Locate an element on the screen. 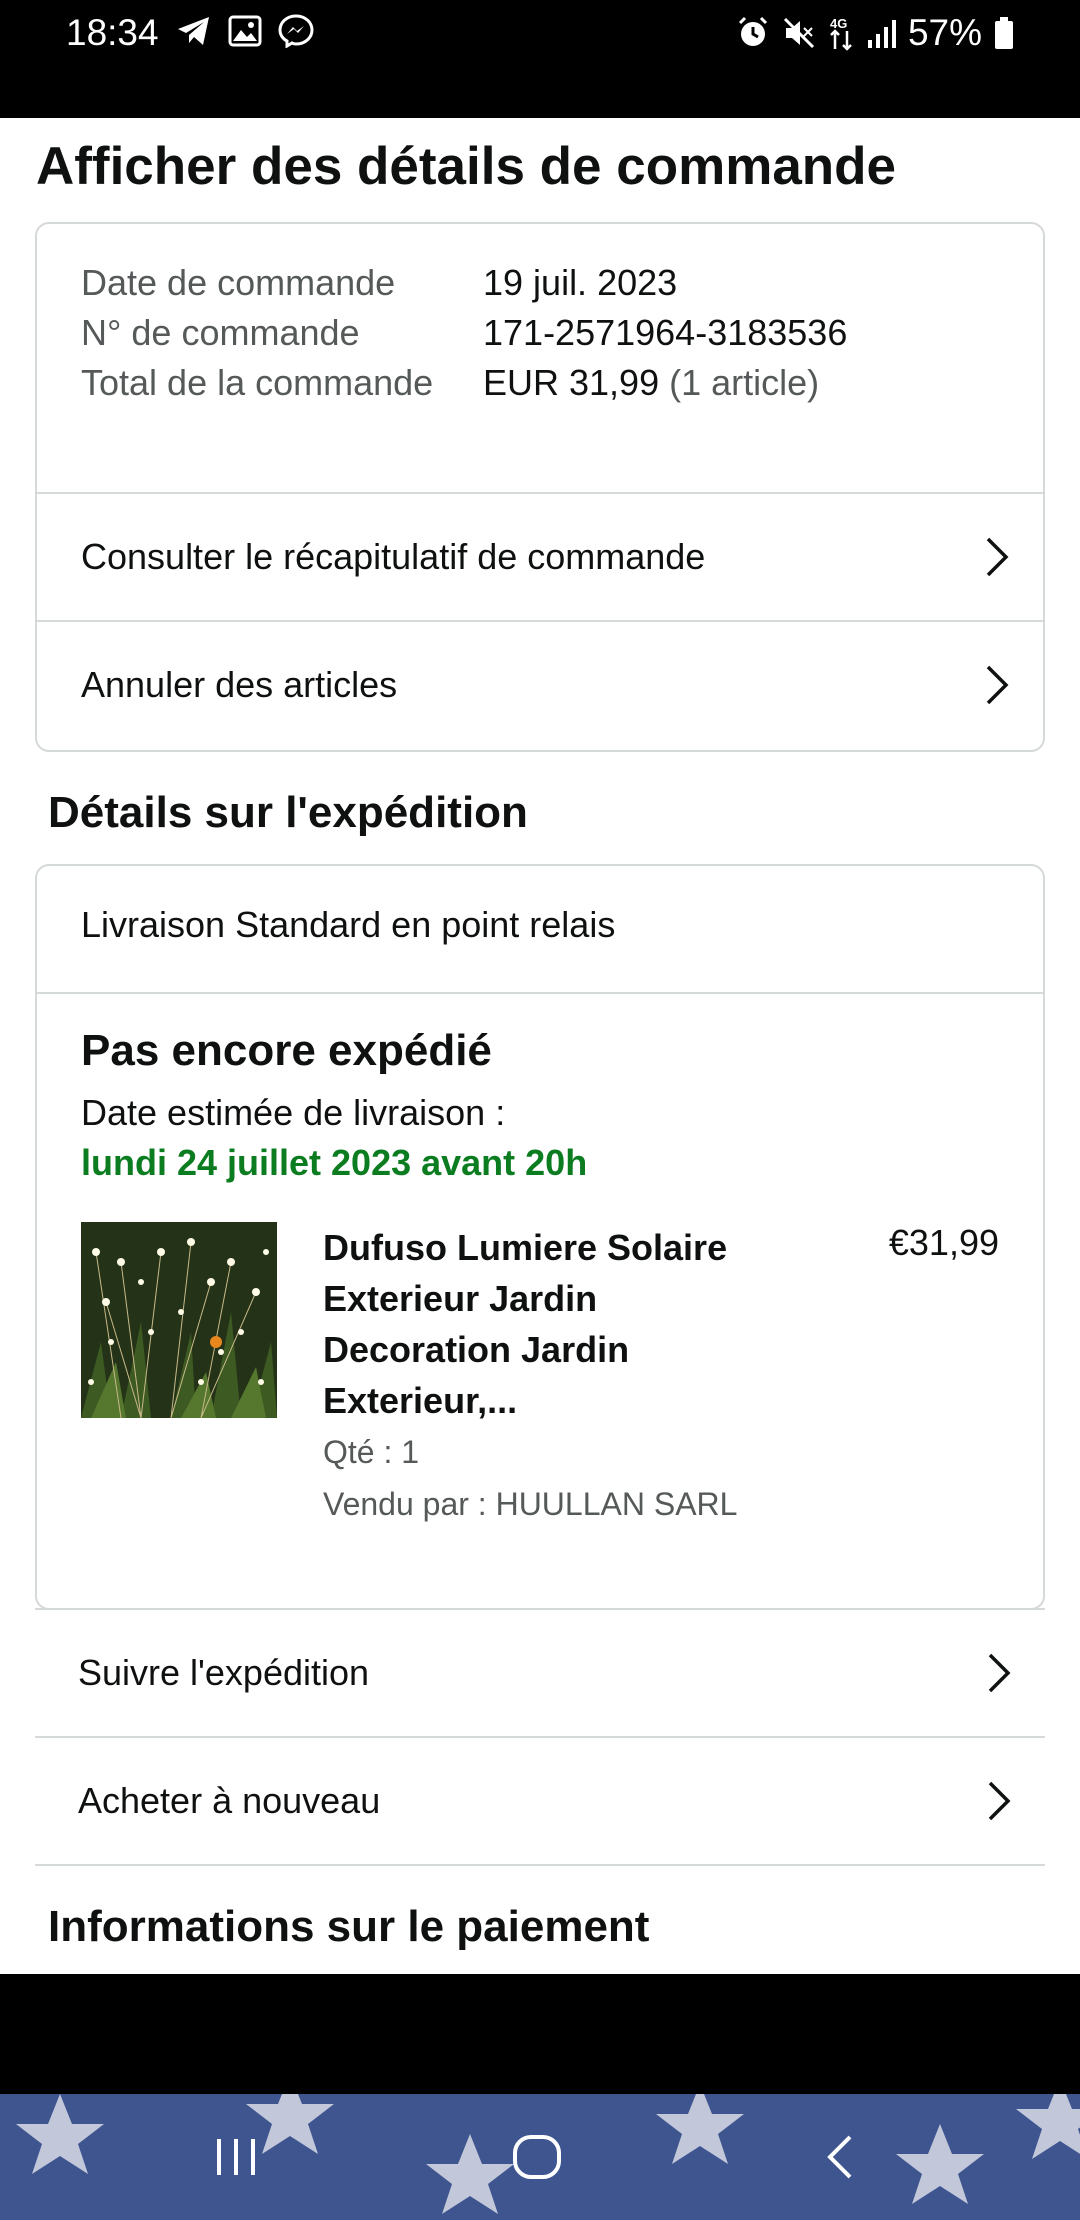 The height and width of the screenshot is (2220, 1080). back-icon is located at coordinates (839, 2157).